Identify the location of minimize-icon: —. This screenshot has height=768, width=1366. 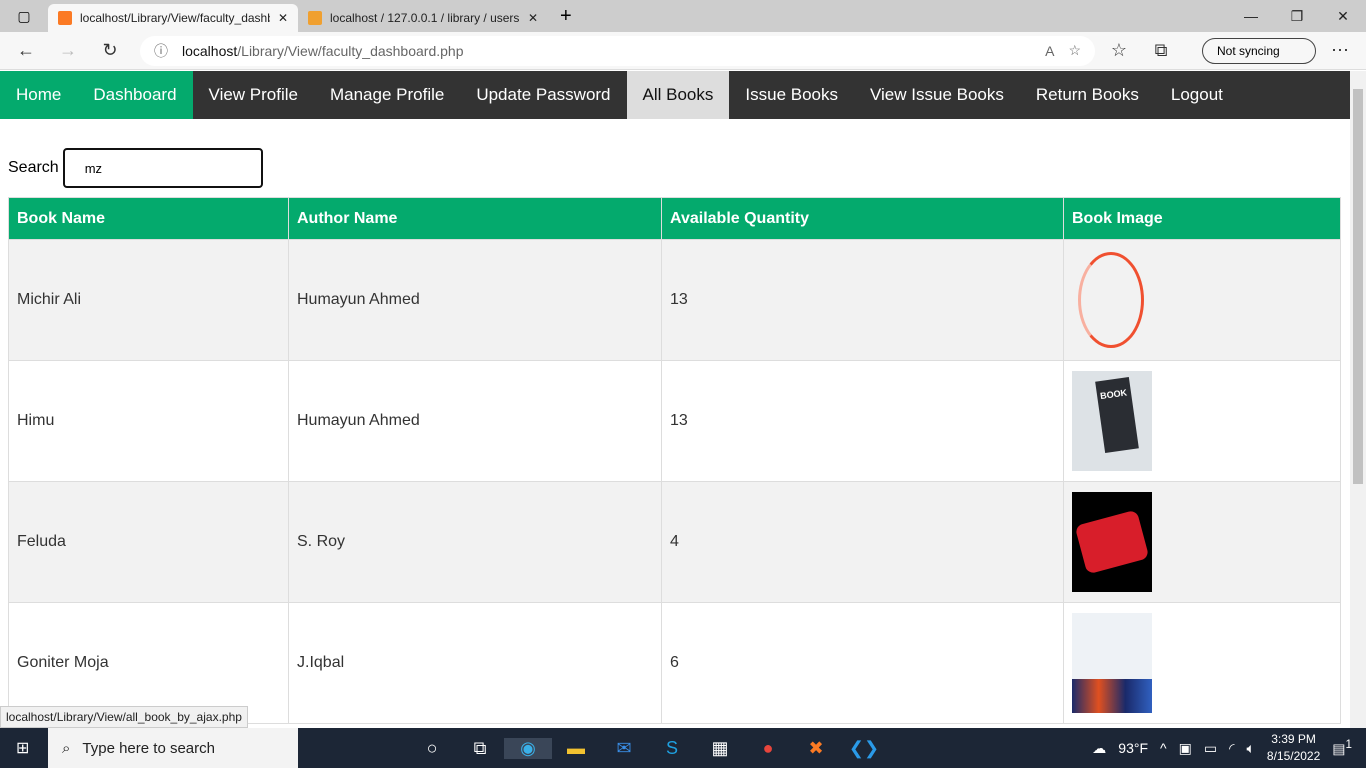
(1251, 16).